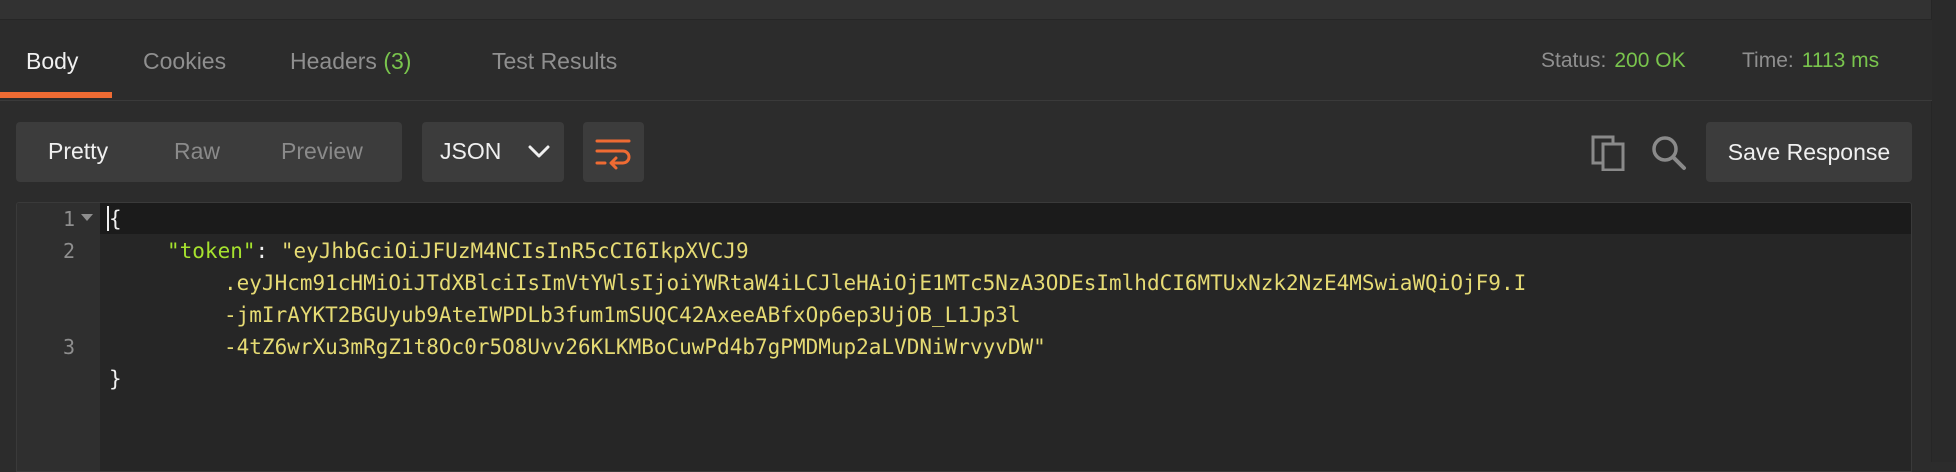 This screenshot has width=1956, height=472. What do you see at coordinates (268, 251) in the screenshot?
I see `json-colon: :` at bounding box center [268, 251].